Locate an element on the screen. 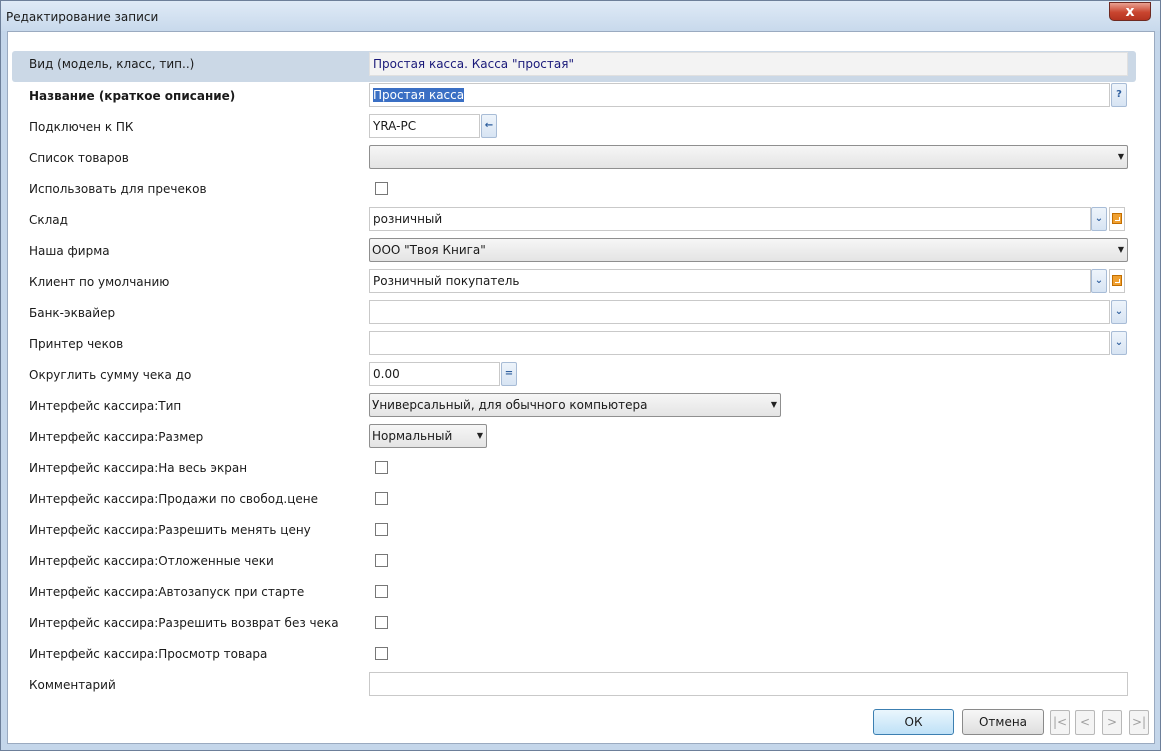  receipt-printer-label: Принтер чеков is located at coordinates (76, 344).